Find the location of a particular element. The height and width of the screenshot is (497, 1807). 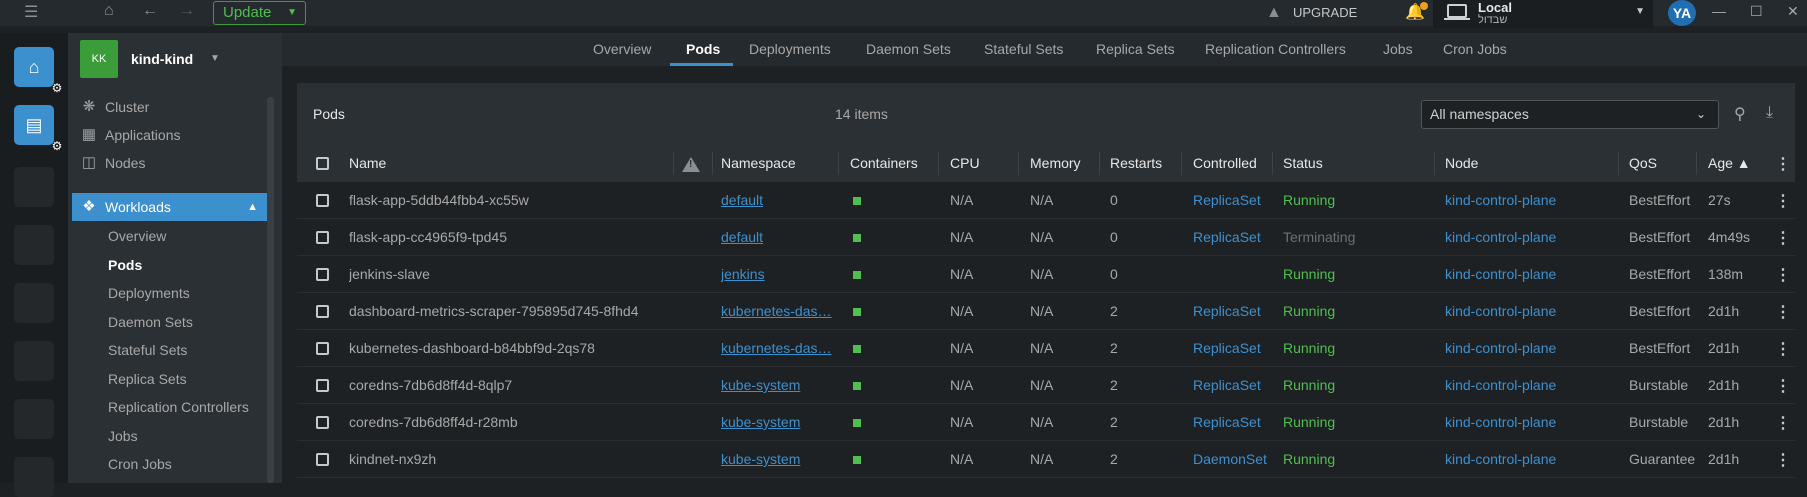

tab-stateful-sets: Stateful Sets is located at coordinates (1023, 49).